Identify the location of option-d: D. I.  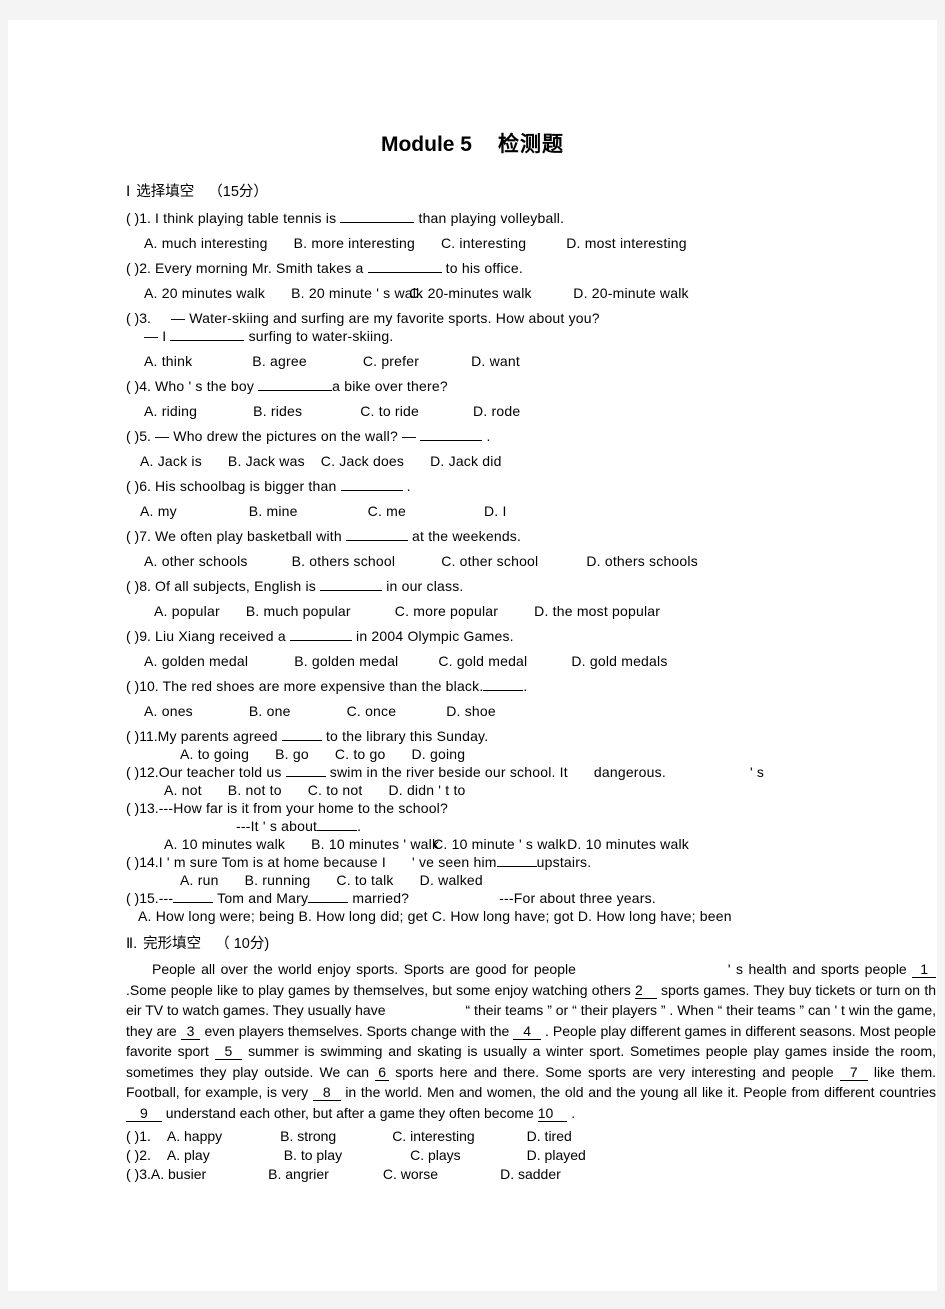
(495, 511).